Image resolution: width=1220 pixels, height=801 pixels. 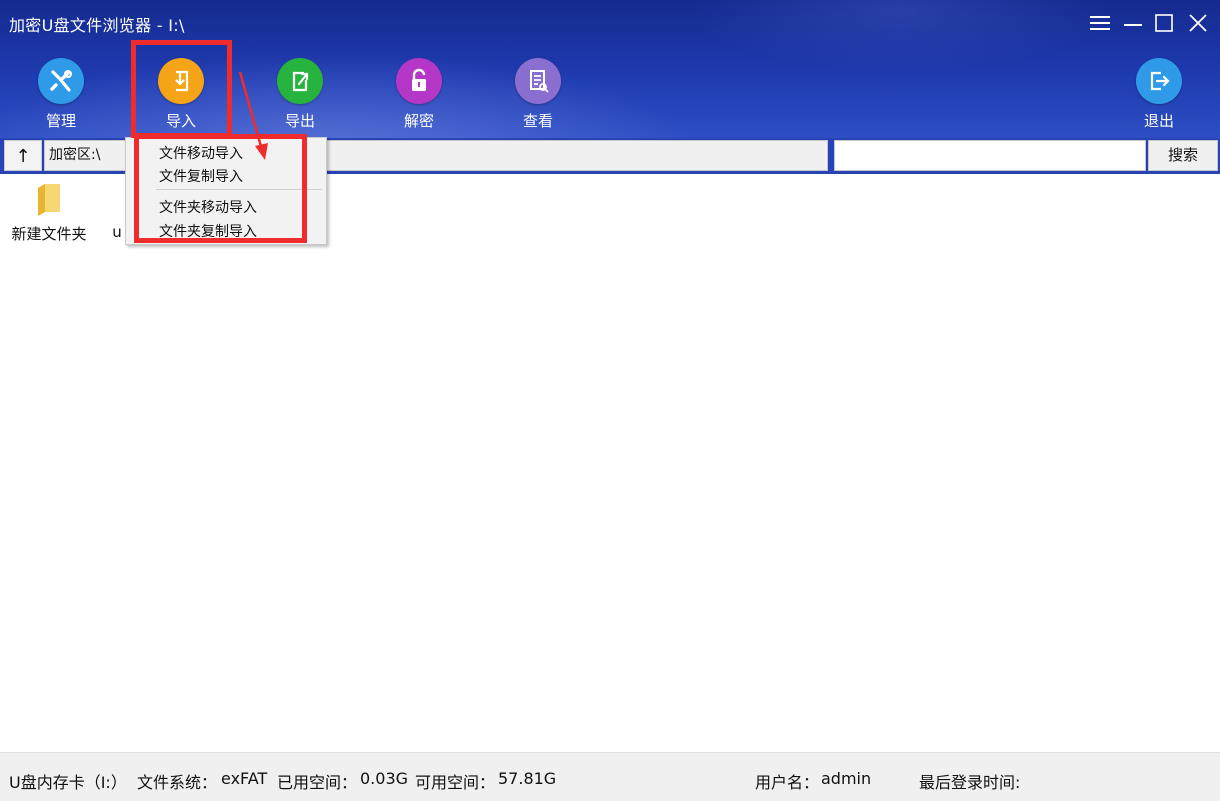 I want to click on search-button: 搜索, so click(x=1183, y=155).